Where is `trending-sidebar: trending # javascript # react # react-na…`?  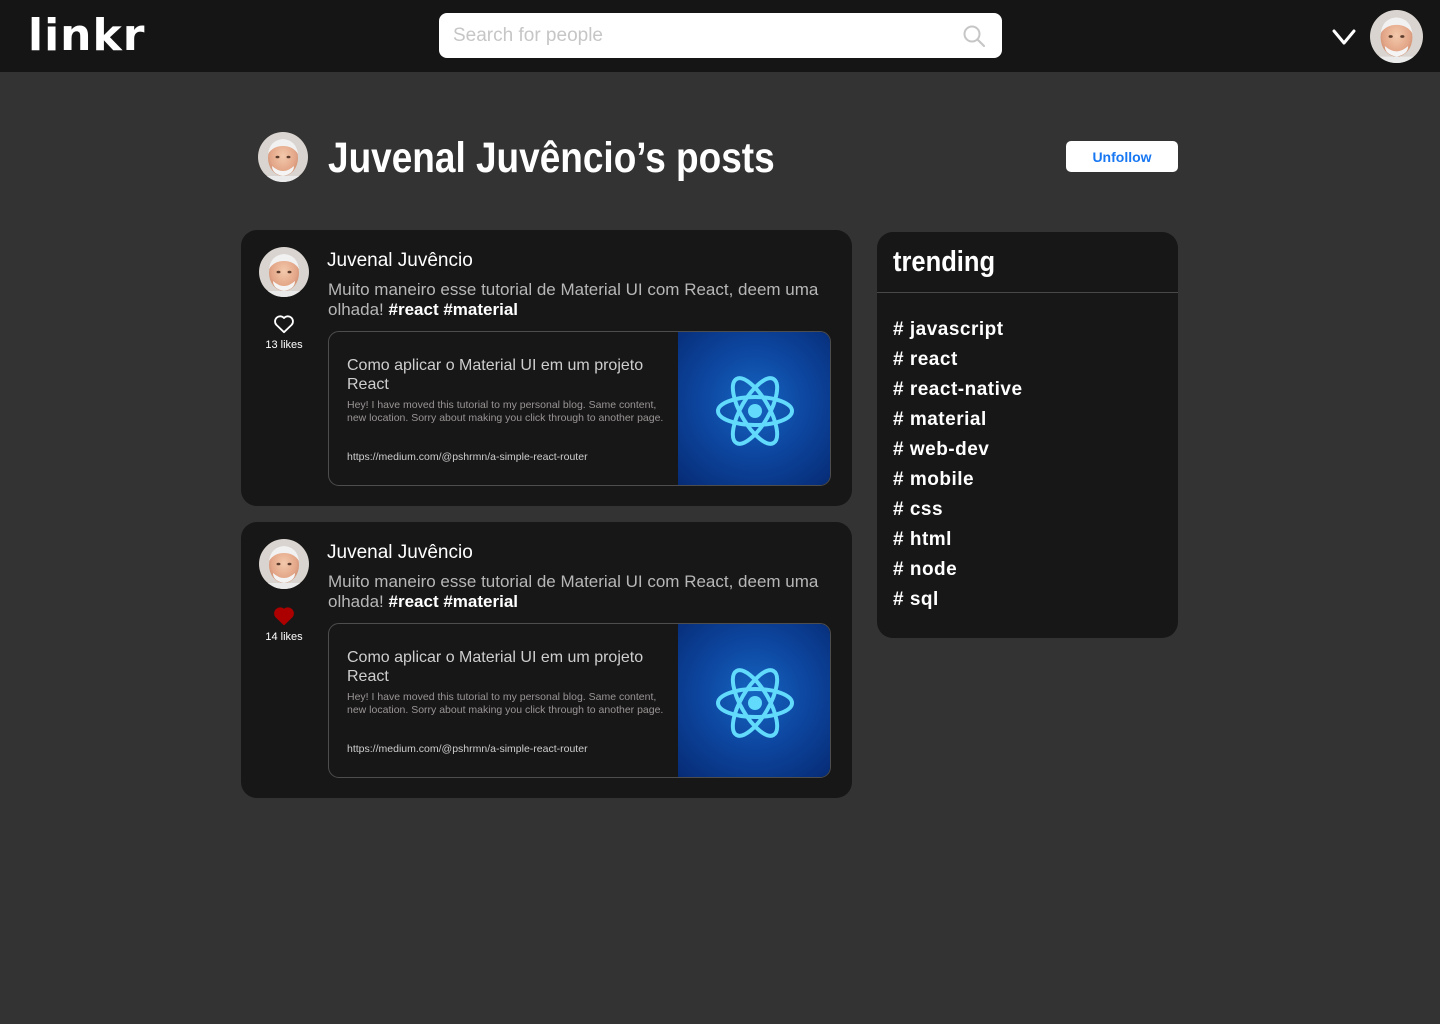 trending-sidebar: trending # javascript # react # react-na… is located at coordinates (1027, 435).